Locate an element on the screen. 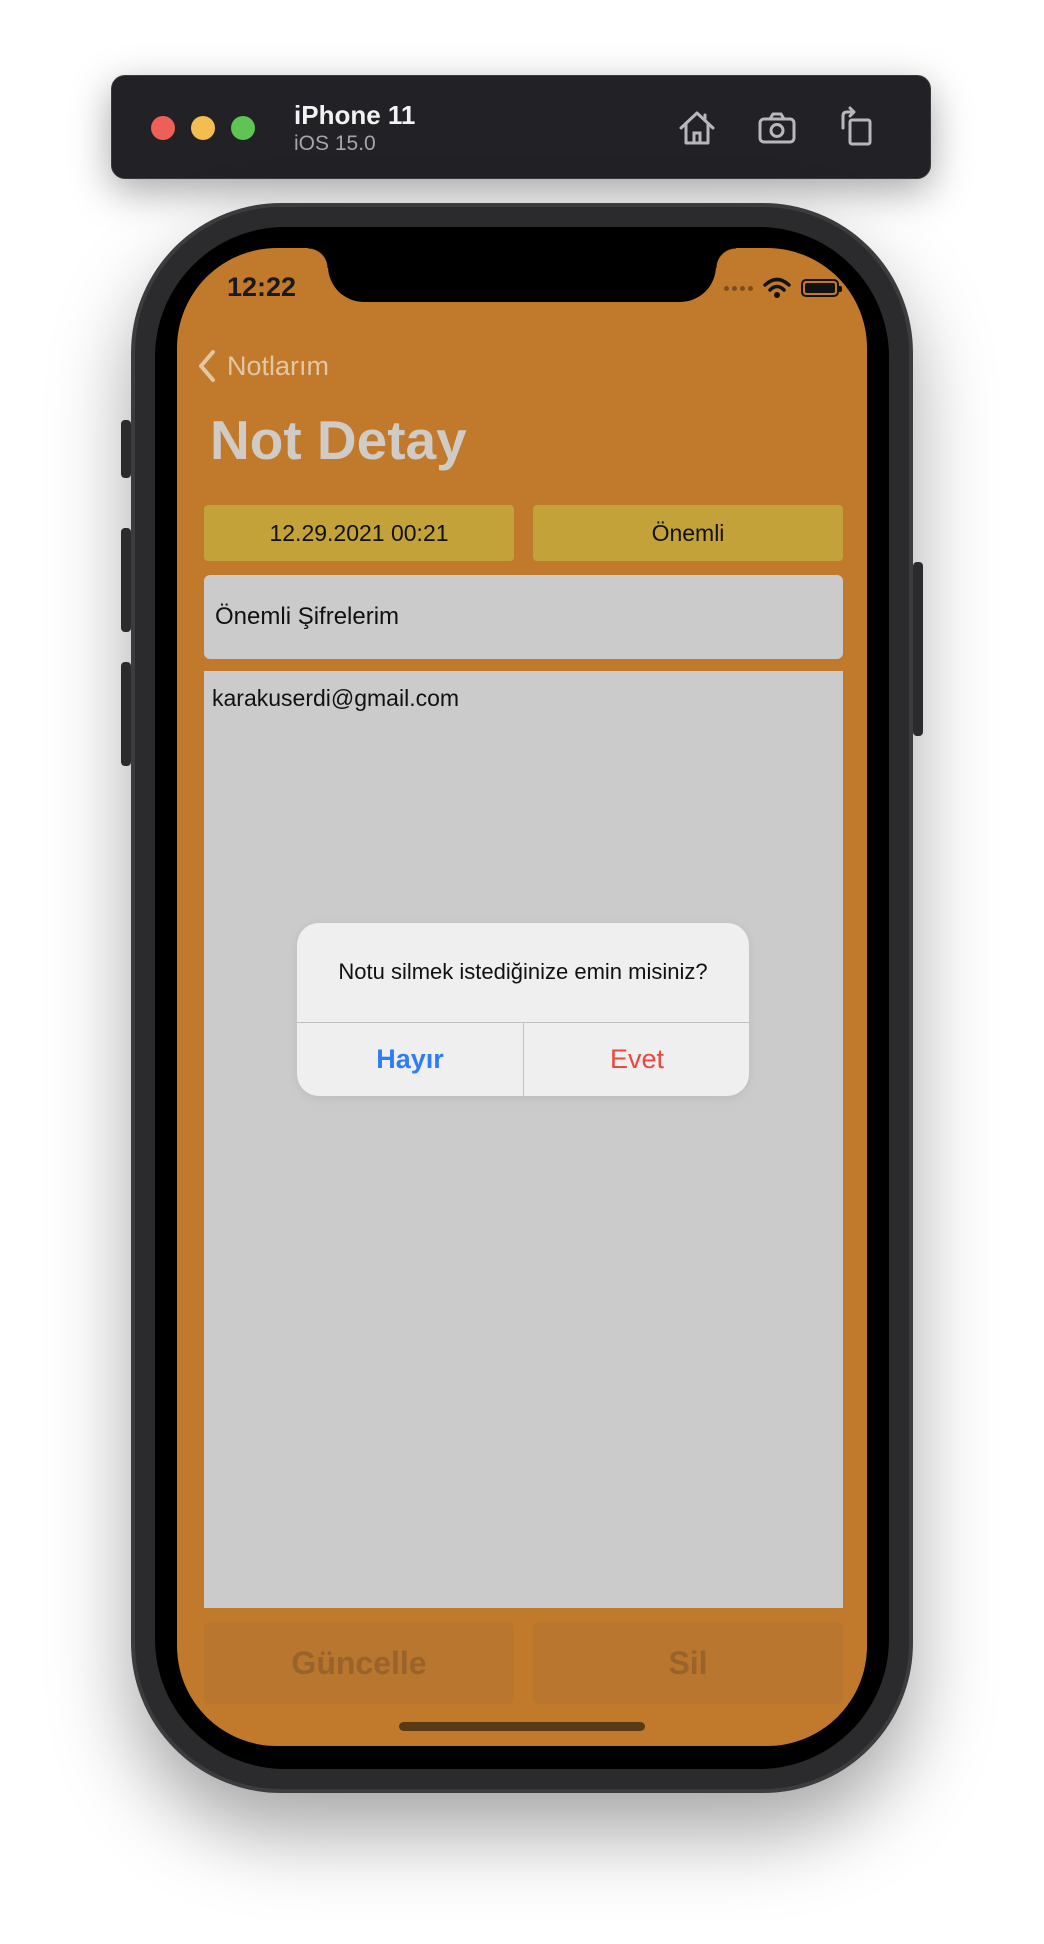 The image size is (1044, 1944). zoom-window-button is located at coordinates (243, 128).